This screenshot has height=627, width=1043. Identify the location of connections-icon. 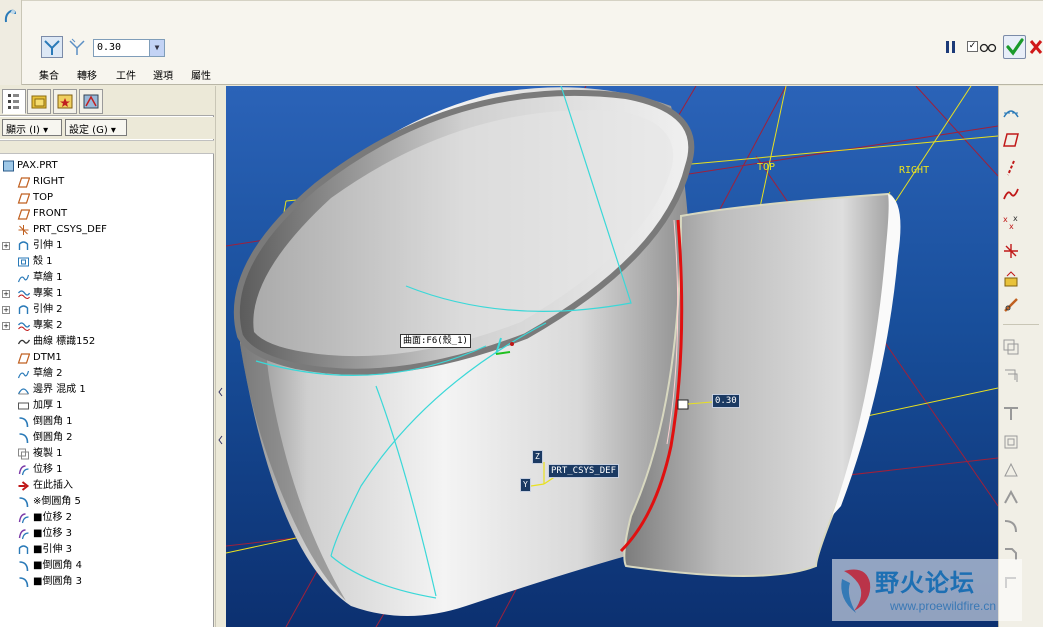
(91, 101).